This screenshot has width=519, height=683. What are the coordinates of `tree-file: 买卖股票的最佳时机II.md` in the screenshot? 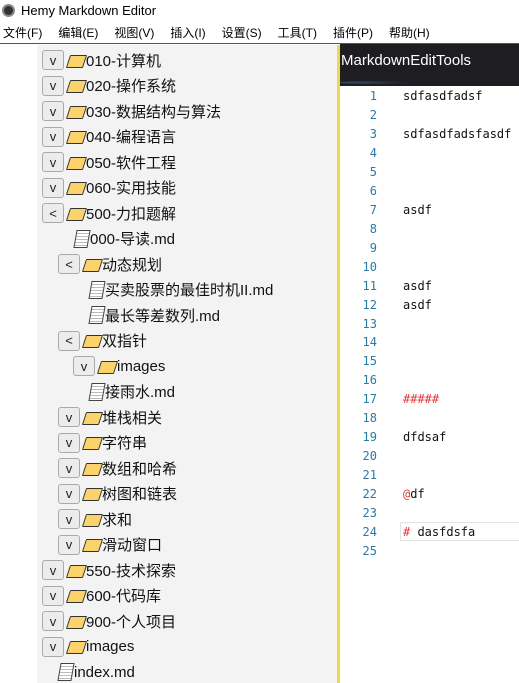 It's located at (181, 290).